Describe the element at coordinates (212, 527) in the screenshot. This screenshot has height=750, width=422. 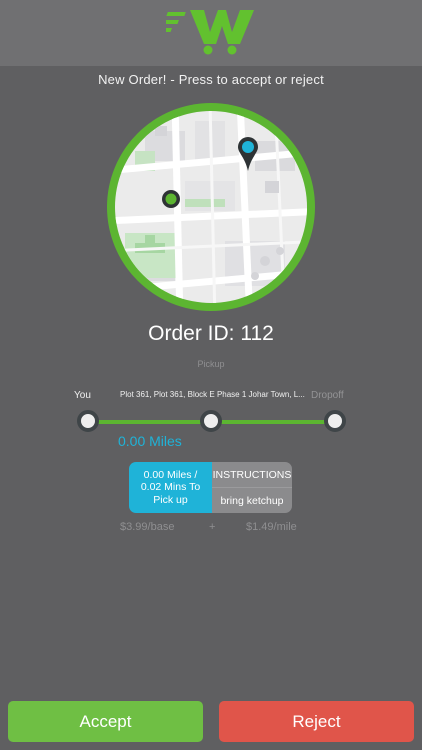
I see `price-plus-sign: +` at that location.